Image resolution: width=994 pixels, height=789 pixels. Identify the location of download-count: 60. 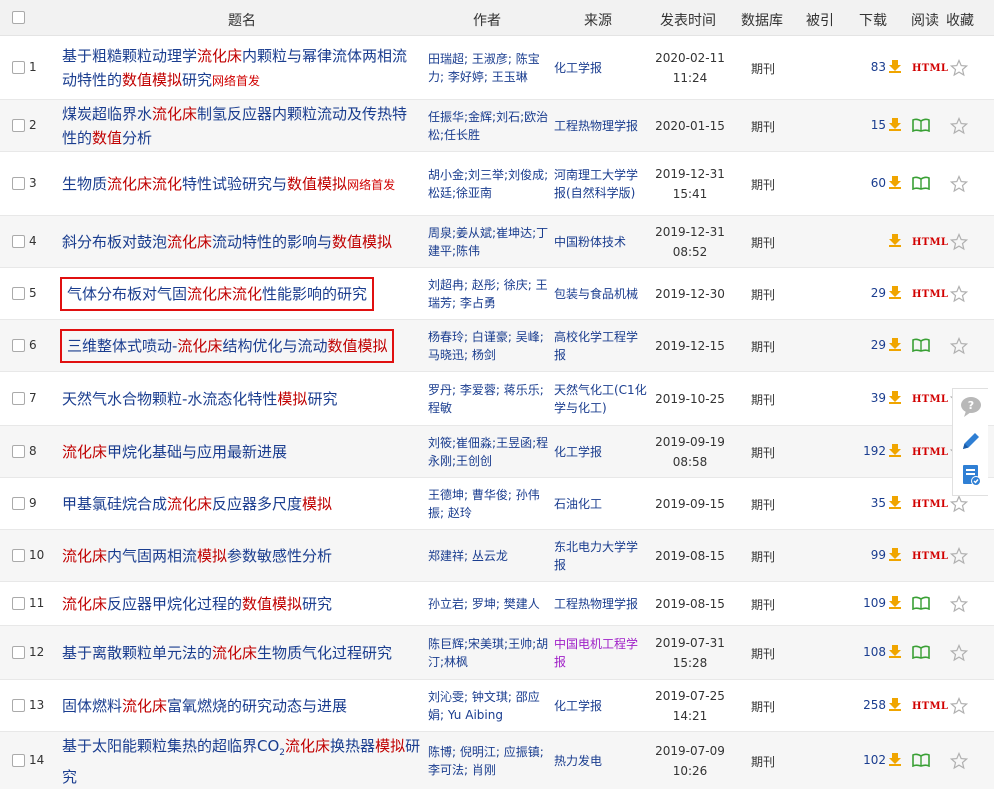
(863, 183).